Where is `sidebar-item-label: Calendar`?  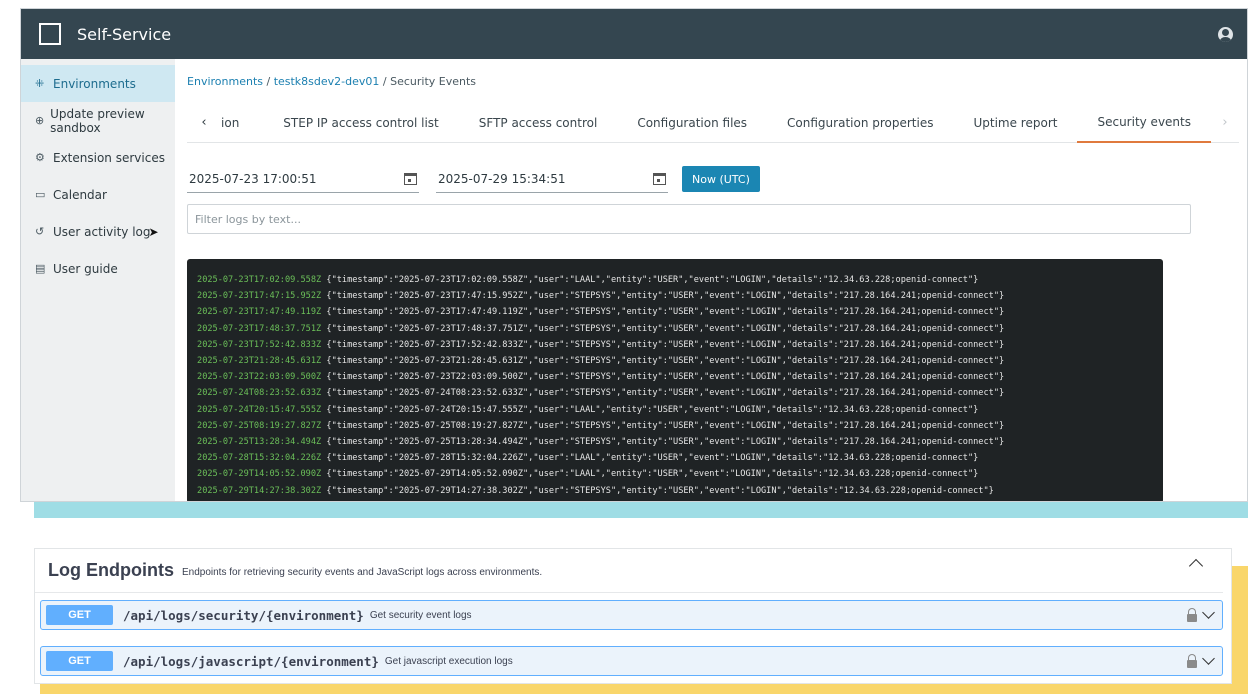 sidebar-item-label: Calendar is located at coordinates (80, 194).